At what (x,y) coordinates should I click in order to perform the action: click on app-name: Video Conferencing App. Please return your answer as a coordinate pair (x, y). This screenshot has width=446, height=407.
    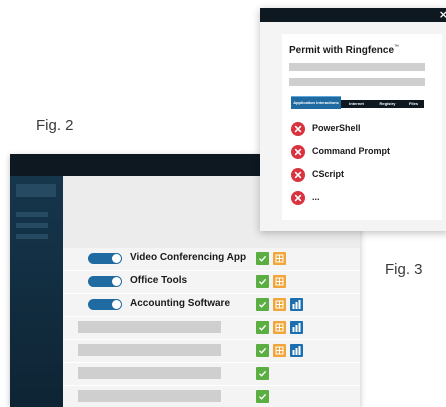
    Looking at the image, I should click on (188, 257).